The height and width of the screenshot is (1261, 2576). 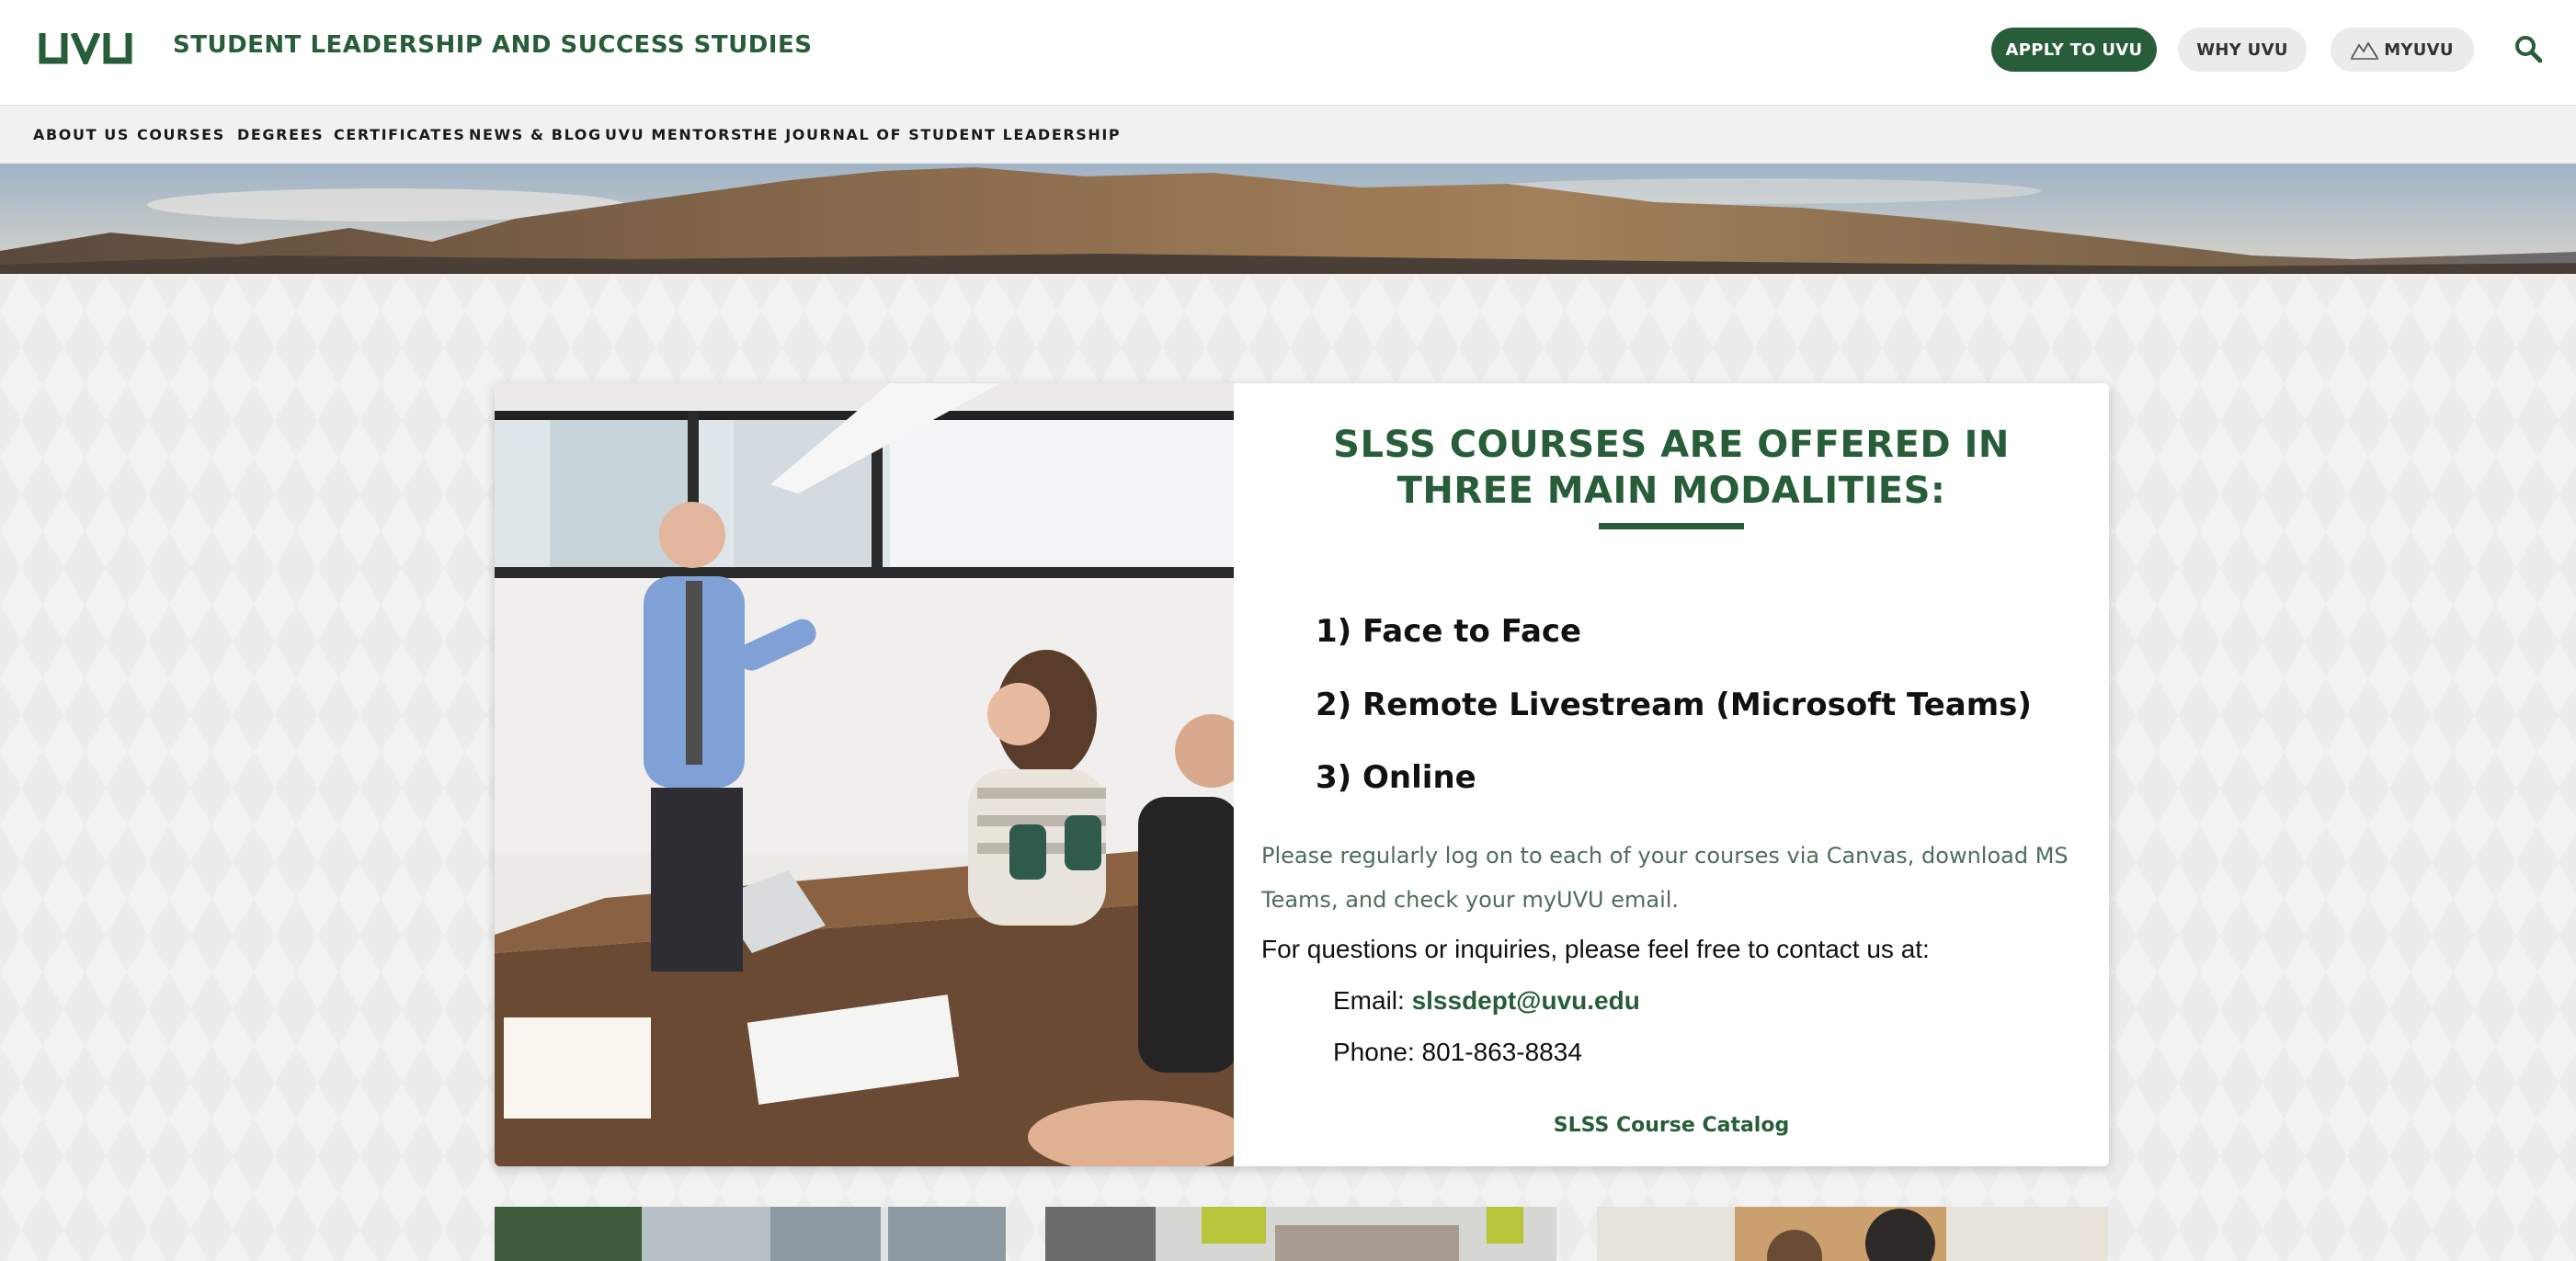 What do you see at coordinates (2242, 50) in the screenshot?
I see `why-uvu-button: WHY UVU` at bounding box center [2242, 50].